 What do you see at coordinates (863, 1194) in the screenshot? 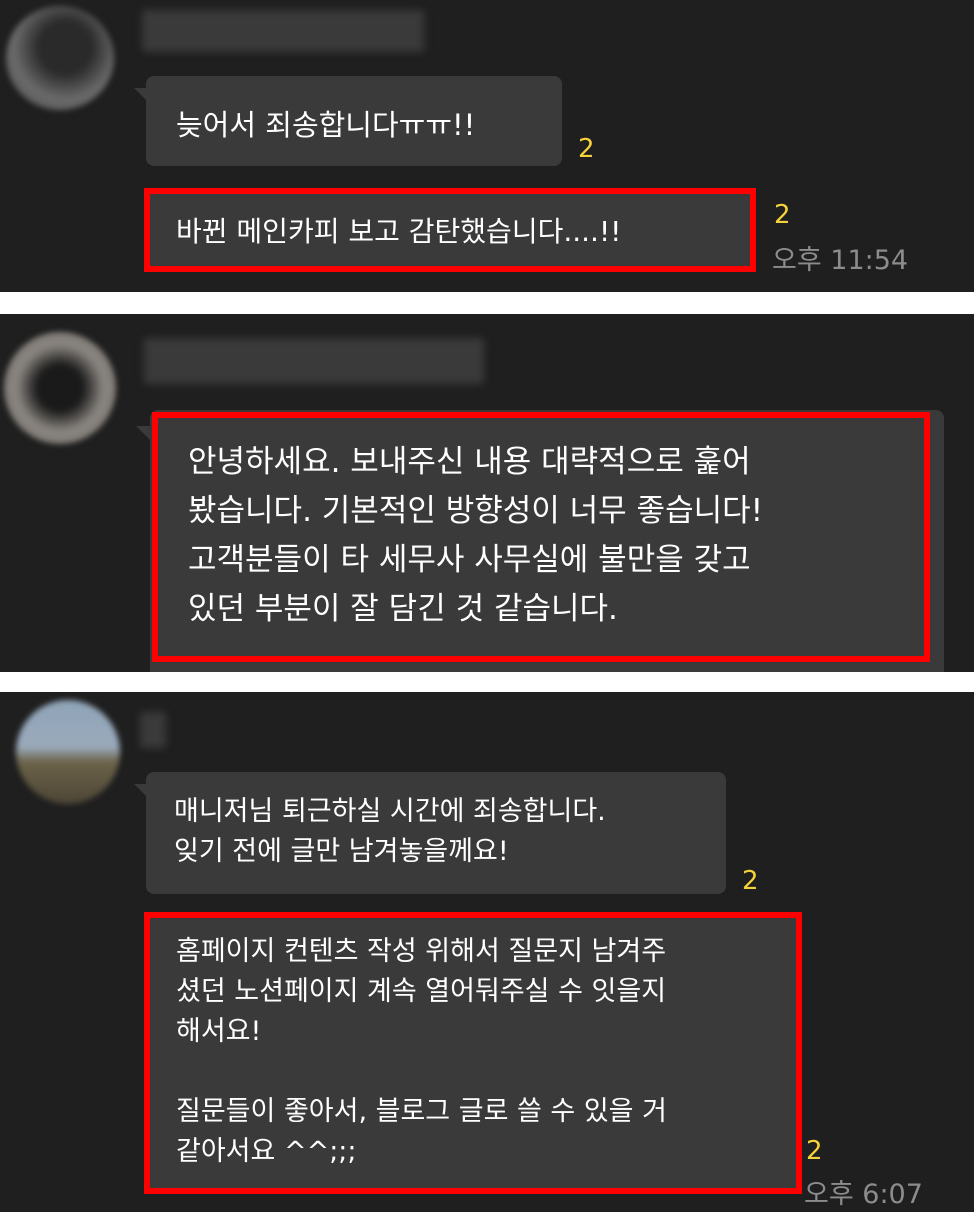
I see `message-timestamp: 오후 6:07` at bounding box center [863, 1194].